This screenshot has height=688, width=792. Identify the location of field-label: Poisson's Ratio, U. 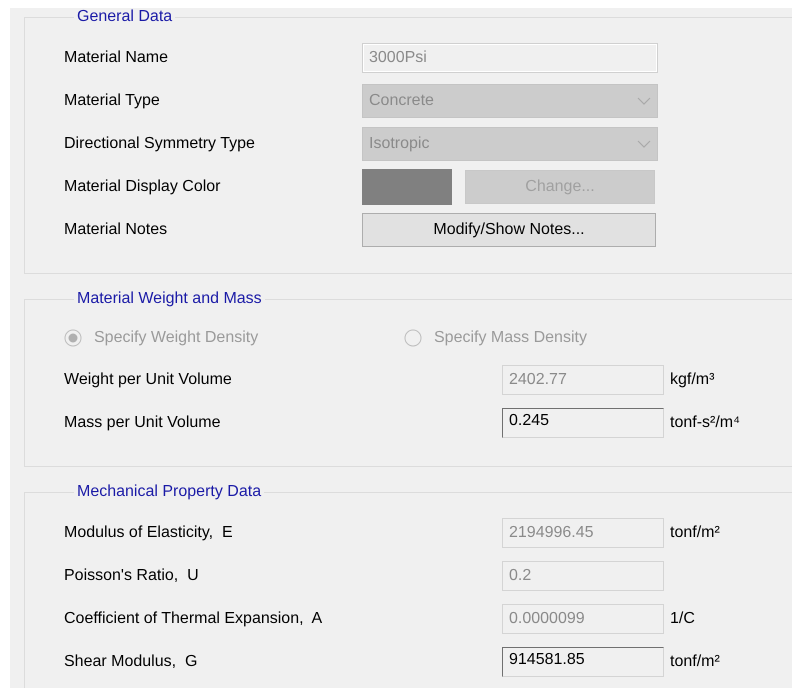
(132, 575).